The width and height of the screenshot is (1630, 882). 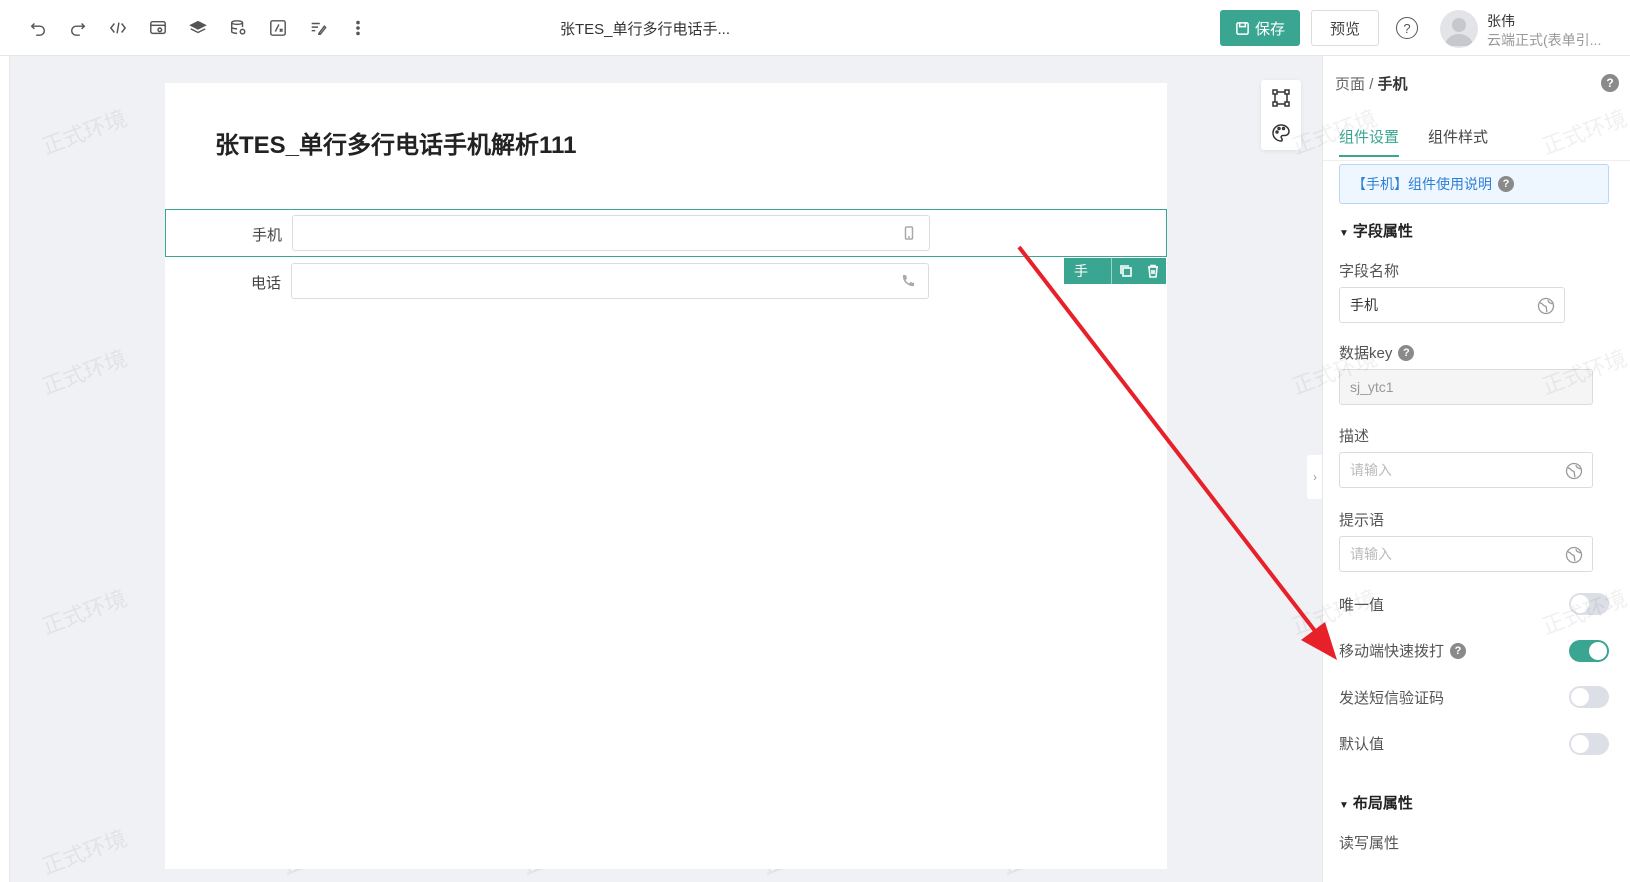 I want to click on layers-icon, so click(x=198, y=28).